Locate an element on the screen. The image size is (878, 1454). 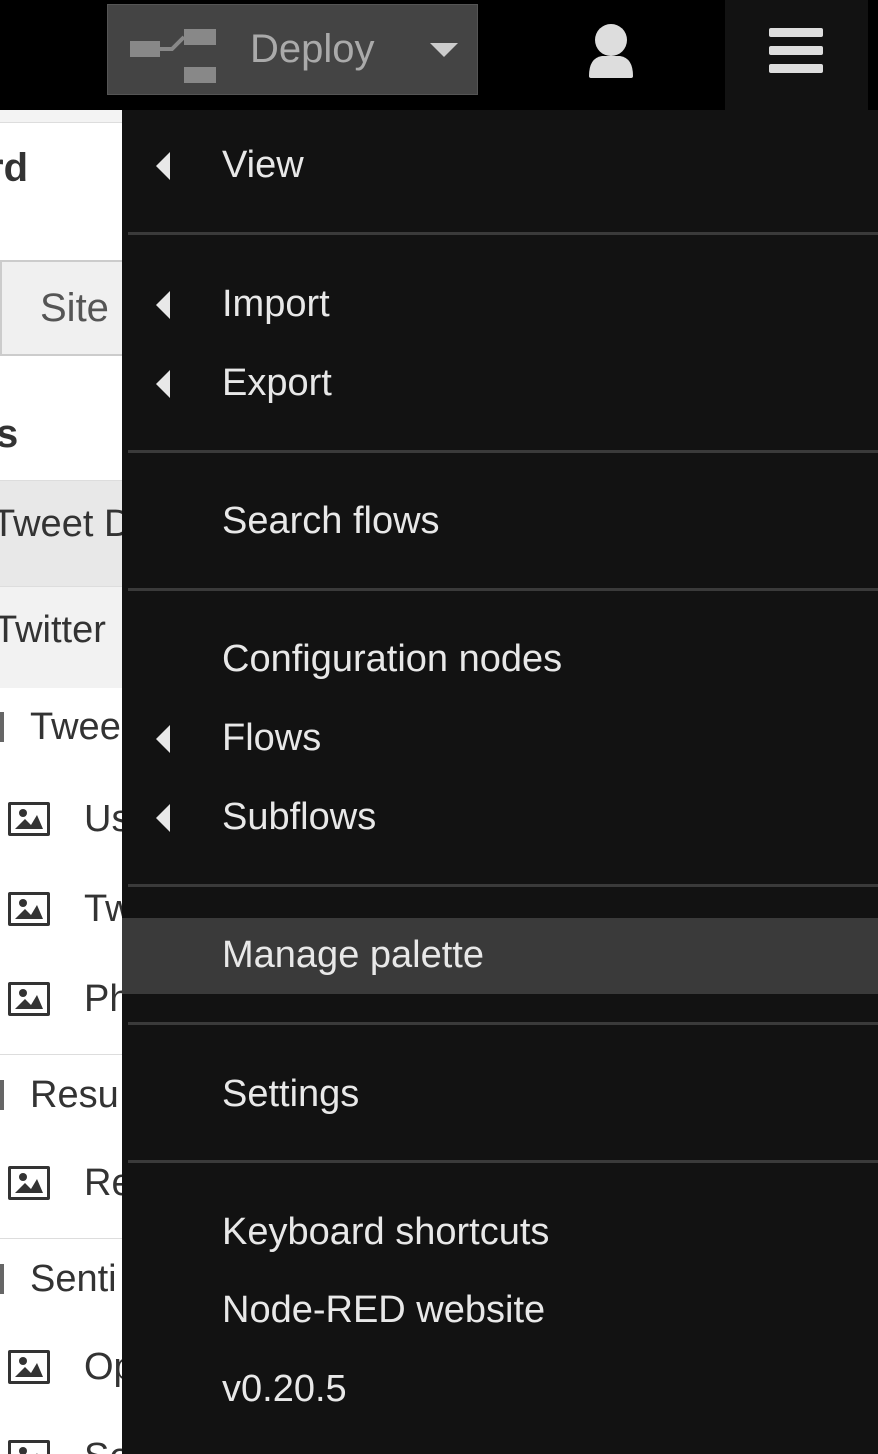
menu-item-manage-palette: Manage palette is located at coordinates (500, 956).